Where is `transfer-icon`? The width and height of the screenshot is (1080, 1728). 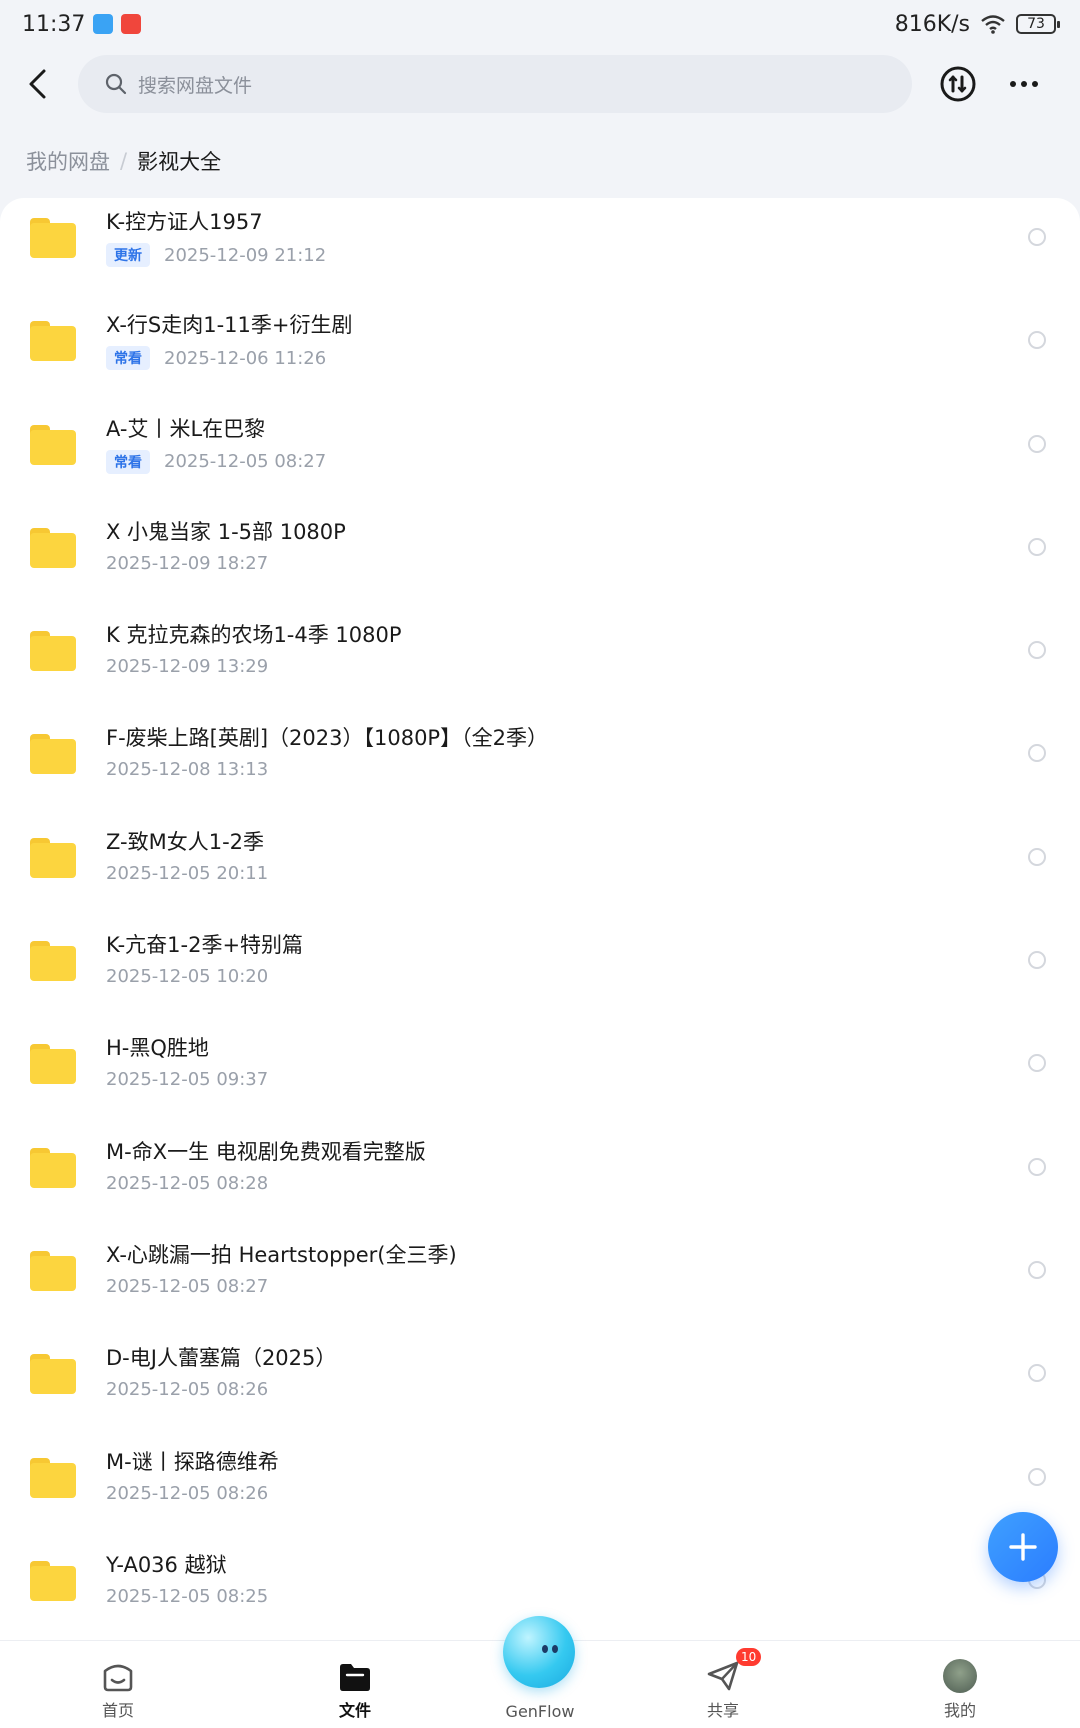
transfer-icon is located at coordinates (958, 84).